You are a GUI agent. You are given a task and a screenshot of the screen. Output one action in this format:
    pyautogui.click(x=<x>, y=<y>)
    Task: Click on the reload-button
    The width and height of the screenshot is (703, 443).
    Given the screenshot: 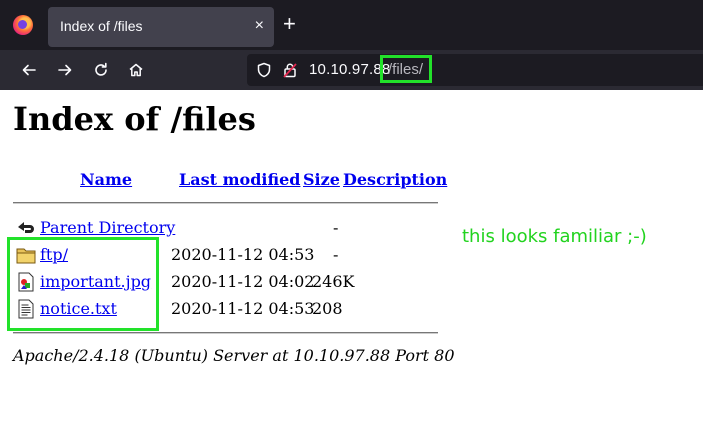 What is the action you would take?
    pyautogui.click(x=101, y=70)
    